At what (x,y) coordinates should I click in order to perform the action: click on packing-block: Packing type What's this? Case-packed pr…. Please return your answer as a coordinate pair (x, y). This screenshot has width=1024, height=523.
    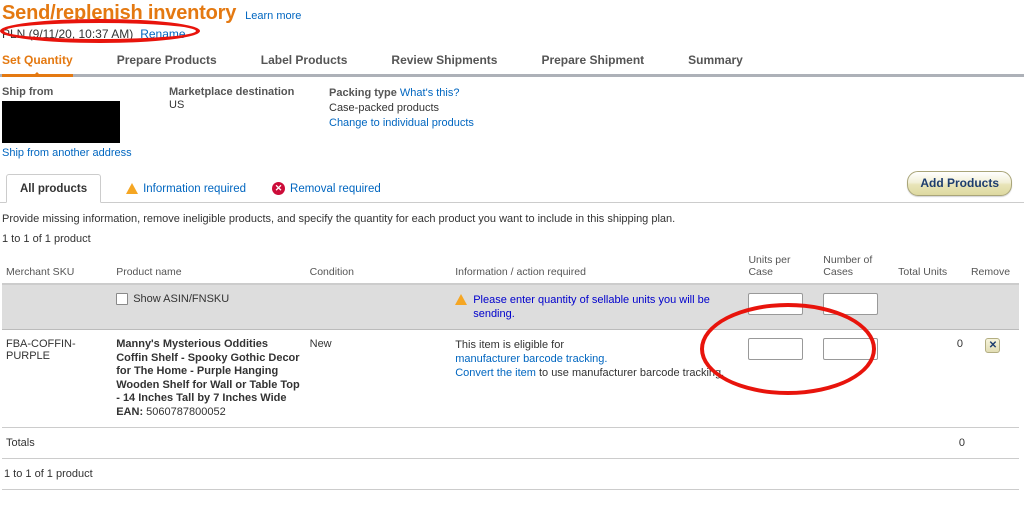
    Looking at the image, I should click on (479, 122).